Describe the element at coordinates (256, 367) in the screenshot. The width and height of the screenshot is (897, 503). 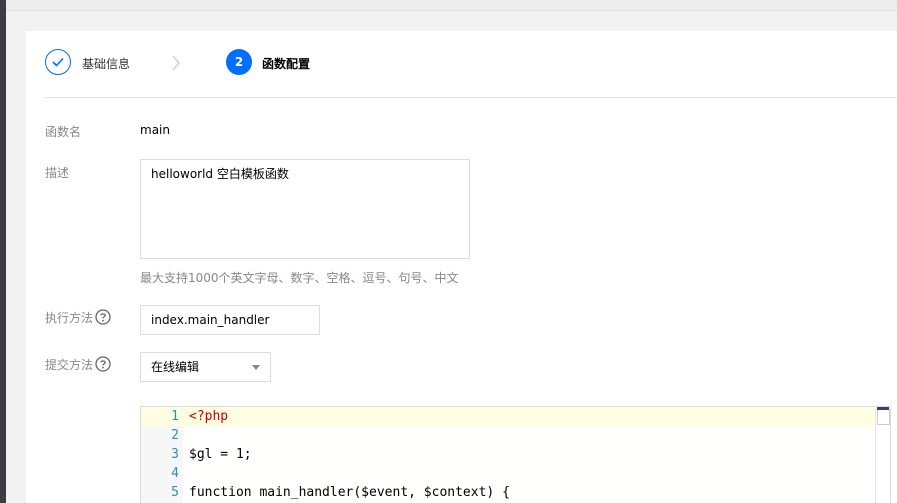
I see `caret-down-icon` at that location.